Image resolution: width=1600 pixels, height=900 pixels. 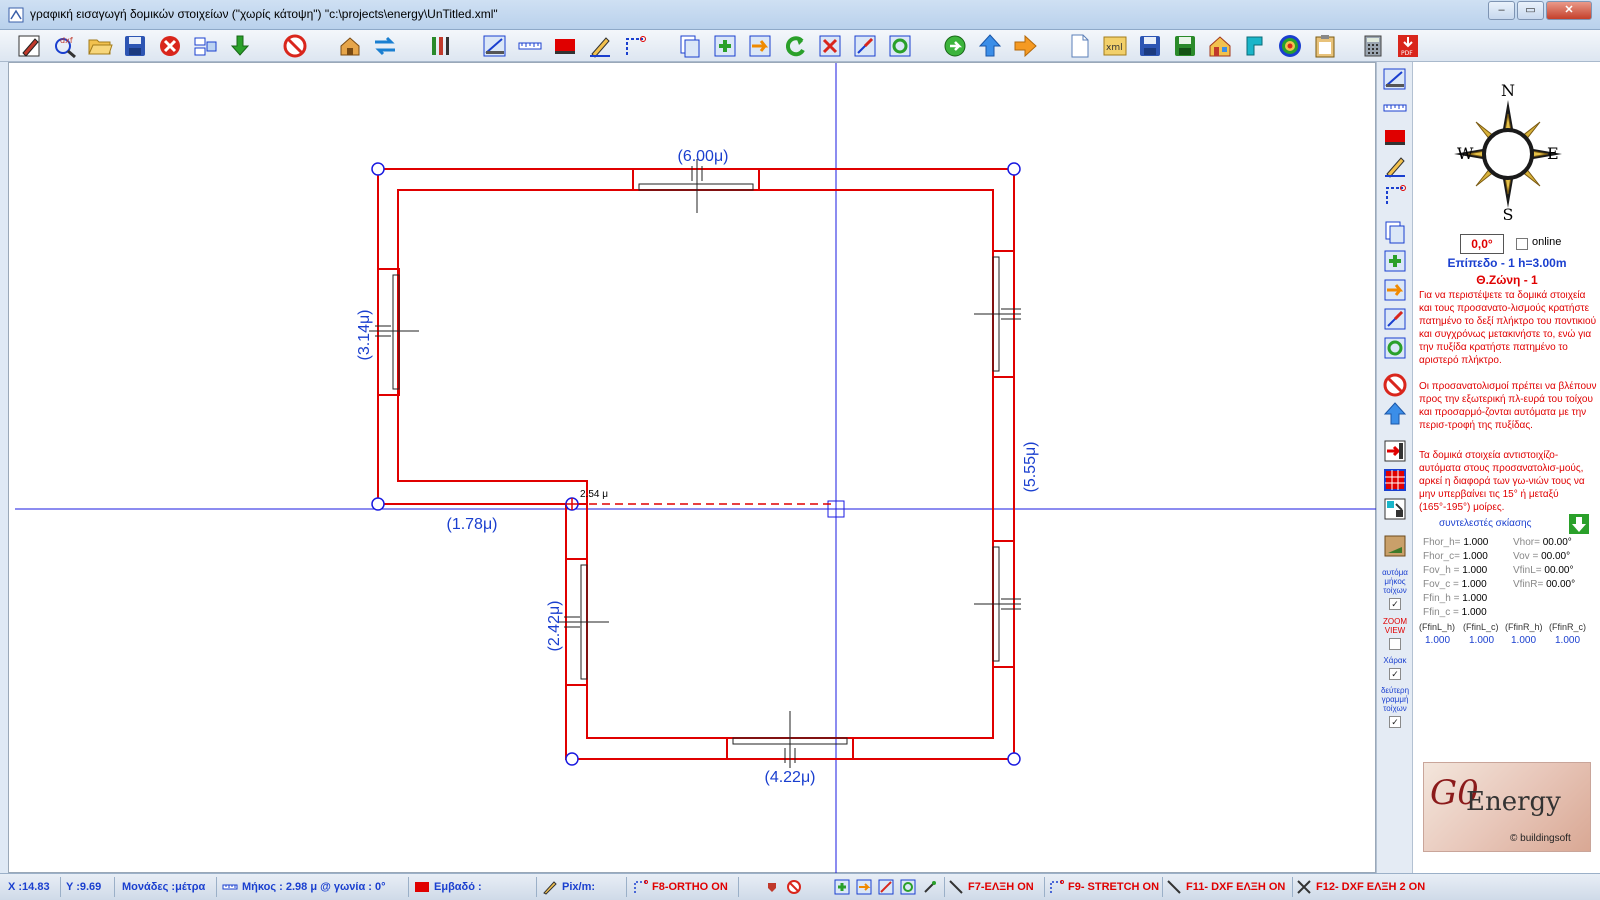 What do you see at coordinates (1395, 644) in the screenshot?
I see `zoom-view-checkbox` at bounding box center [1395, 644].